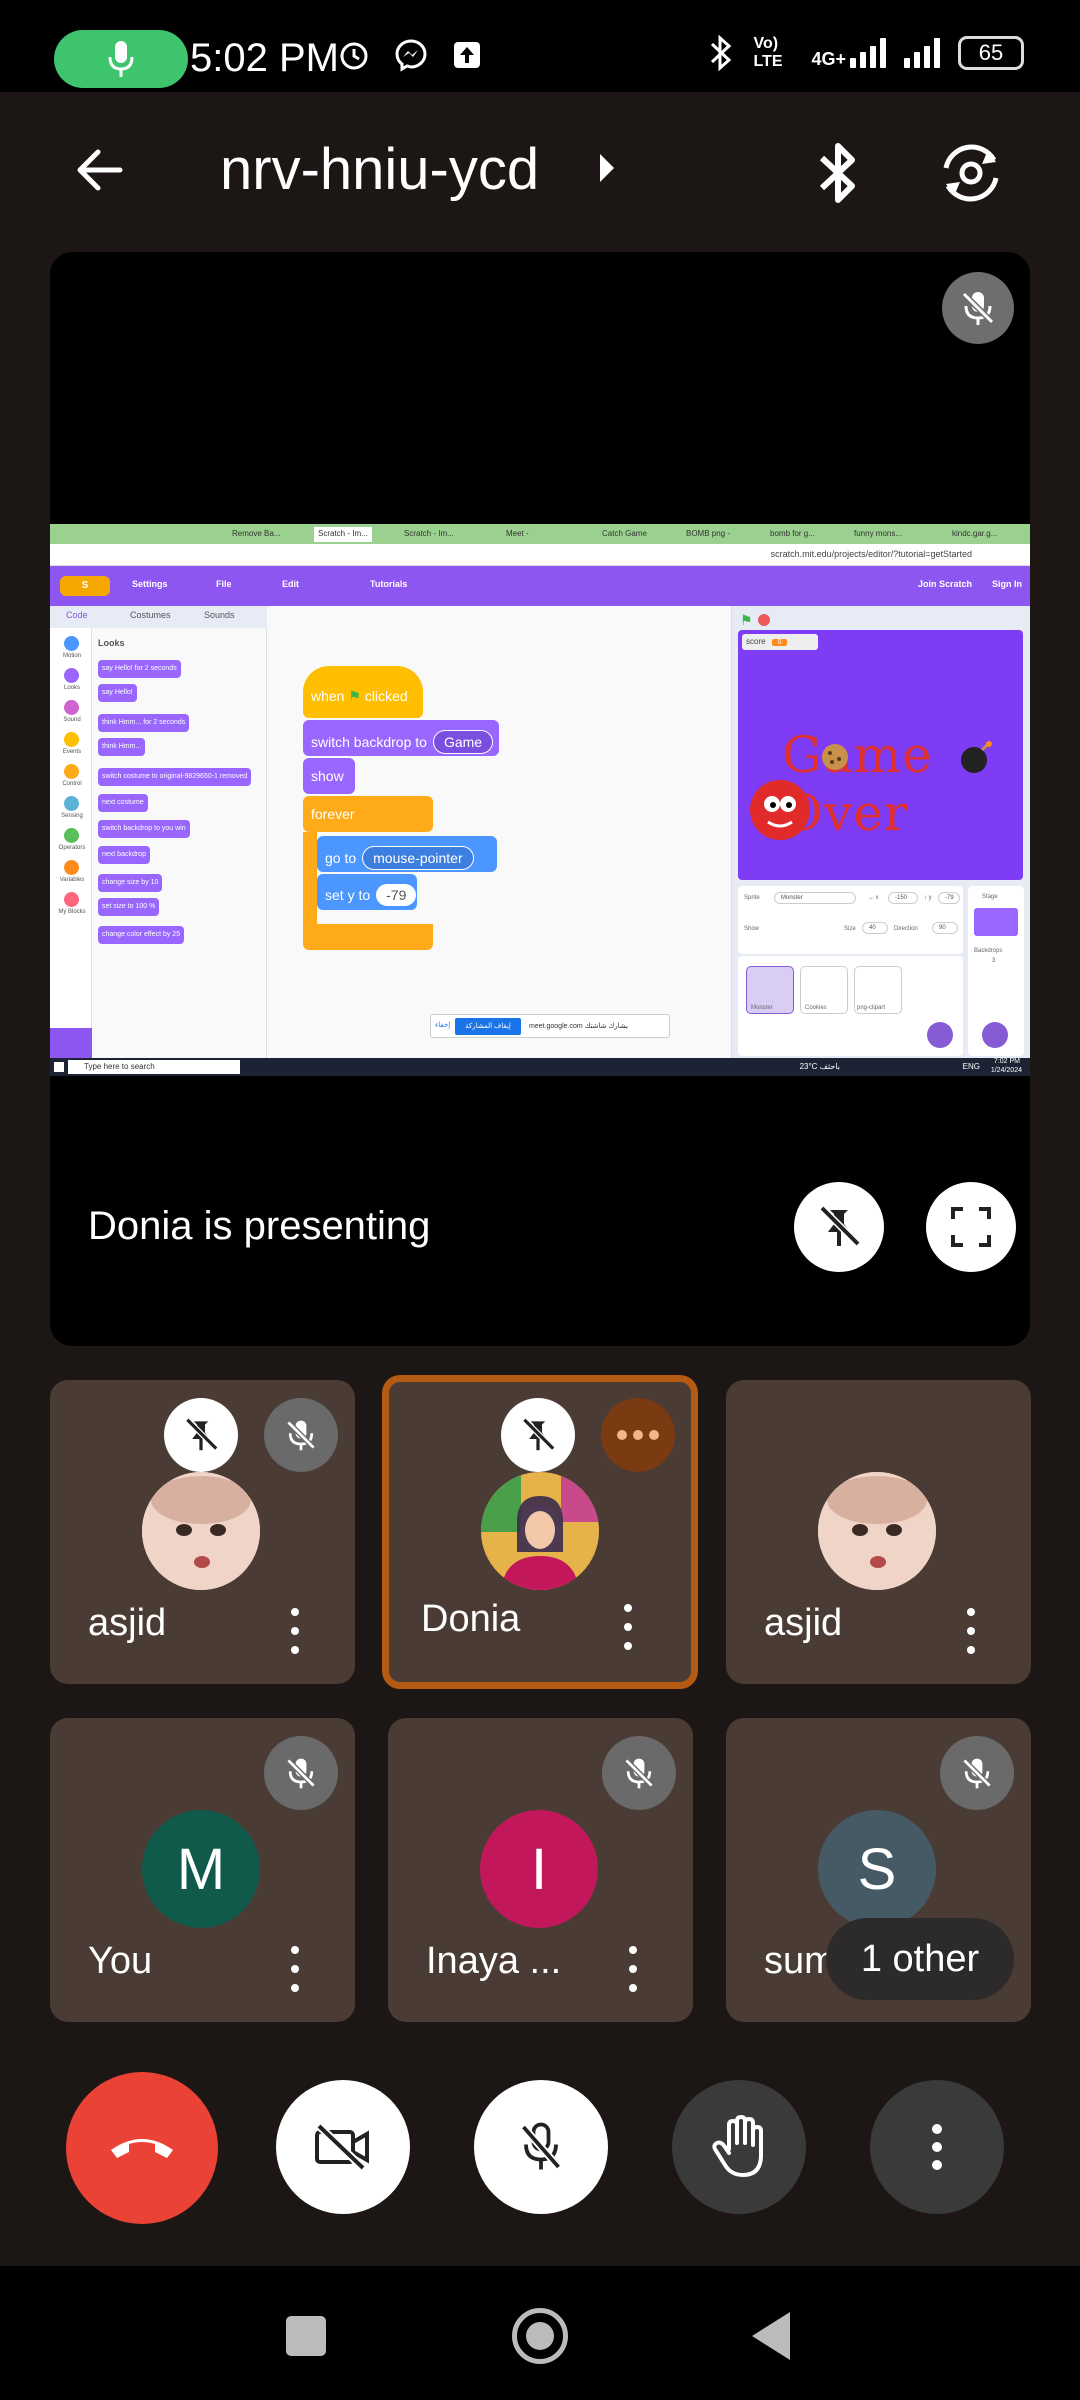  Describe the element at coordinates (607, 168) in the screenshot. I see `caret-right-icon` at that location.